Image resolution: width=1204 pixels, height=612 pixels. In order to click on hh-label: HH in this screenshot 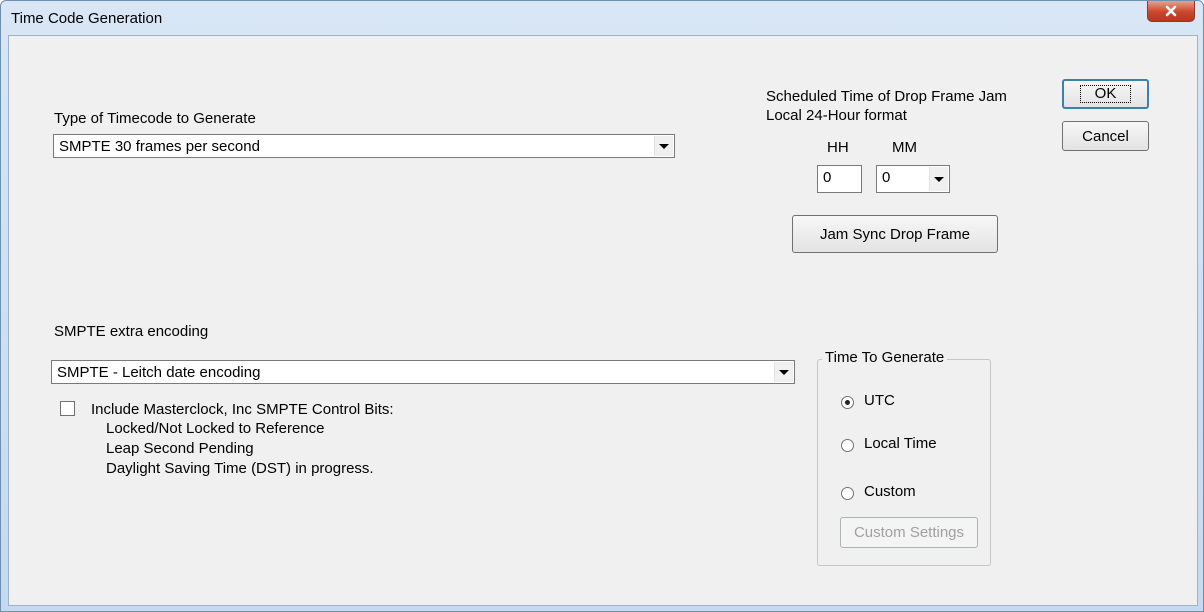, I will do `click(838, 147)`.